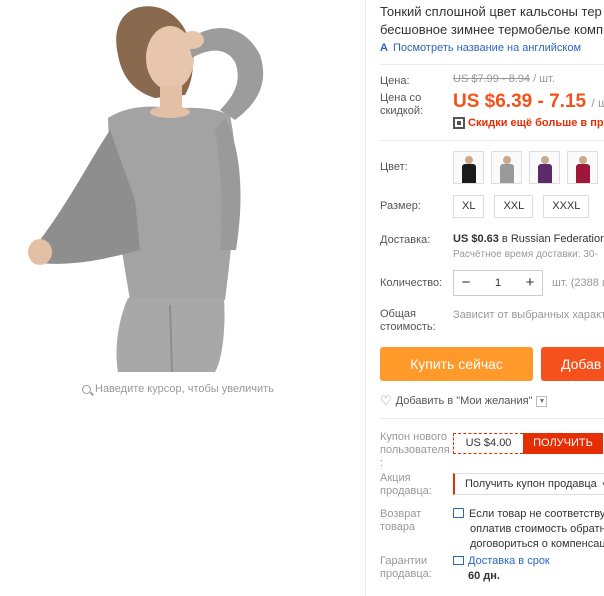 This screenshot has height=596, width=604. I want to click on coupon-label-line3: :, so click(382, 463).